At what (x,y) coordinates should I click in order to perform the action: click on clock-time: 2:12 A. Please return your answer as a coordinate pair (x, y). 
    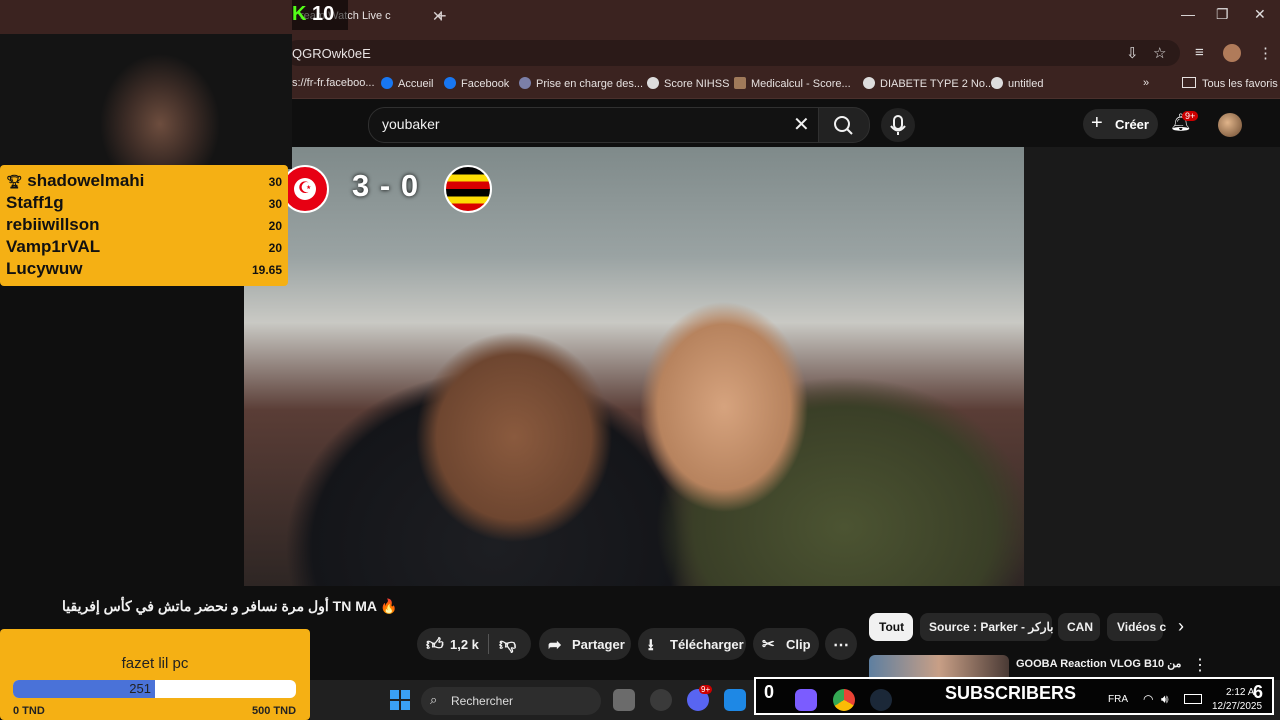
    Looking at the image, I should click on (1240, 692).